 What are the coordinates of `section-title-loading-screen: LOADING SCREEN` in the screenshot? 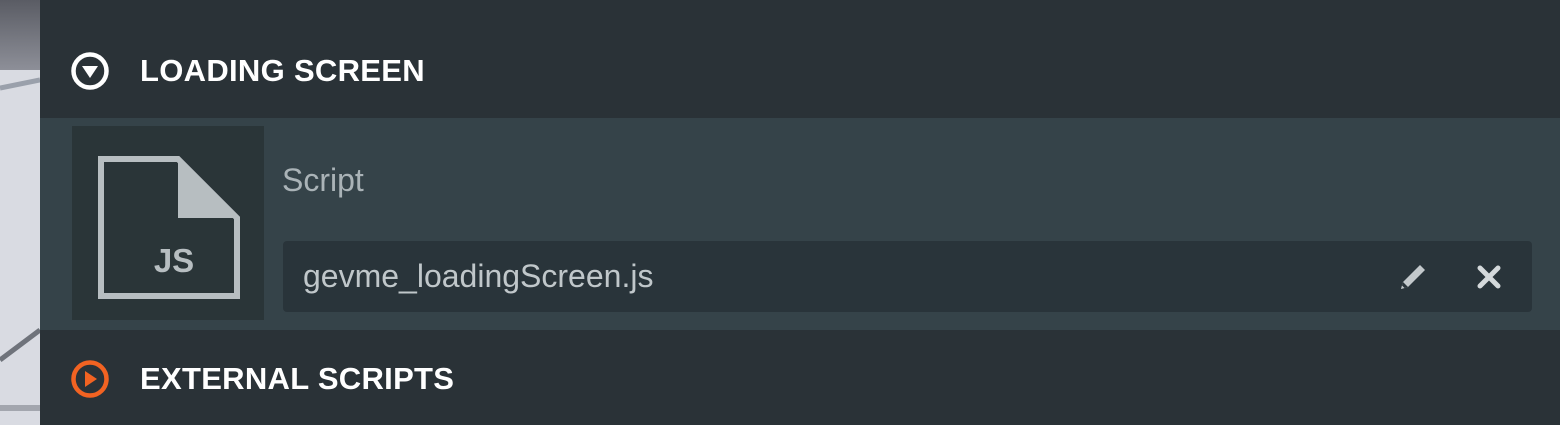 It's located at (282, 70).